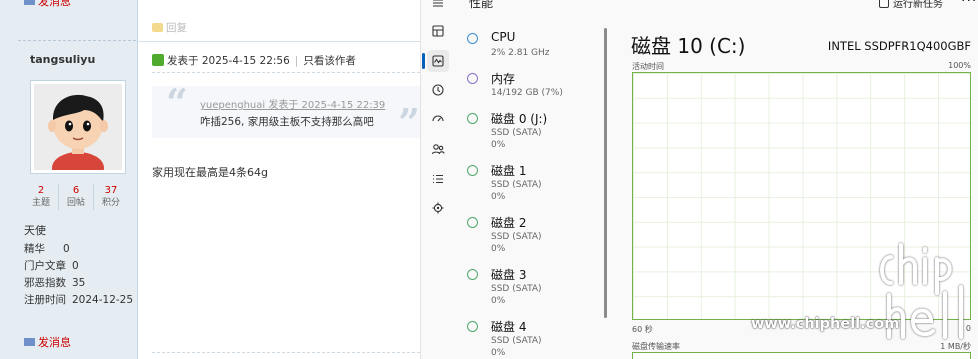  I want to click on perf-item-detail: 2% 2.81 GHz, so click(520, 53).